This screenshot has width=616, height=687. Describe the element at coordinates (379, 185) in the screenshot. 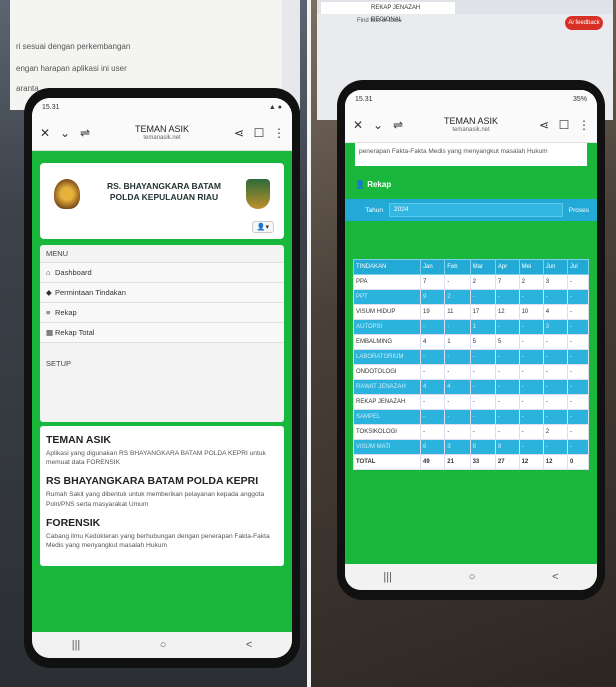

I see `rekap-title: Rekap` at that location.